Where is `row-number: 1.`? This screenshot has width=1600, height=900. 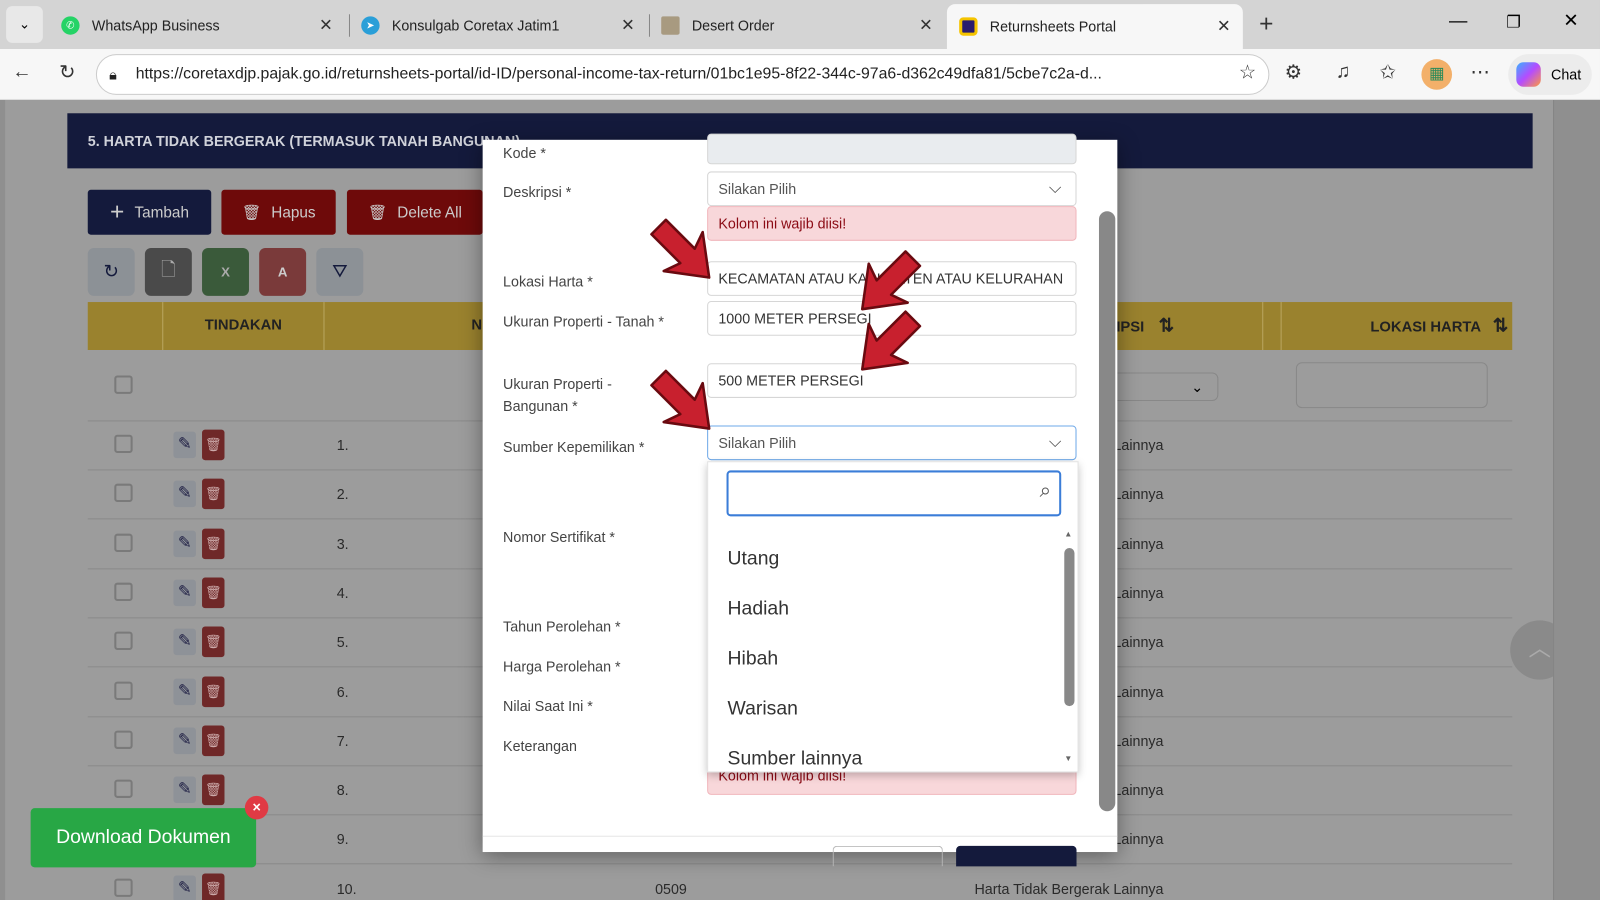
row-number: 1. is located at coordinates (342, 445).